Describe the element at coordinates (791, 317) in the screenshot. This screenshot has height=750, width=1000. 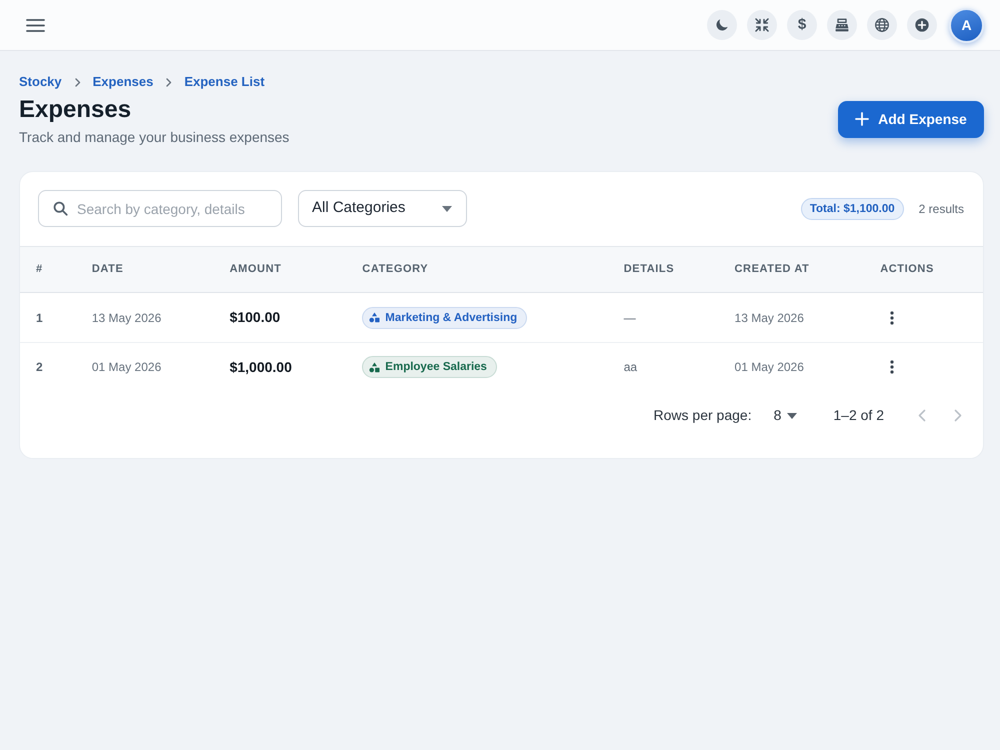
I see `created-at-cell: 13 May 2026` at that location.